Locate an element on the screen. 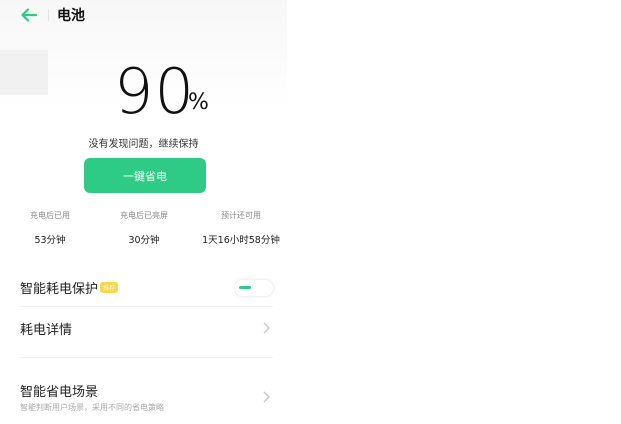 The image size is (621, 424). consumption-details-row: 耗电详情 is located at coordinates (46, 328).